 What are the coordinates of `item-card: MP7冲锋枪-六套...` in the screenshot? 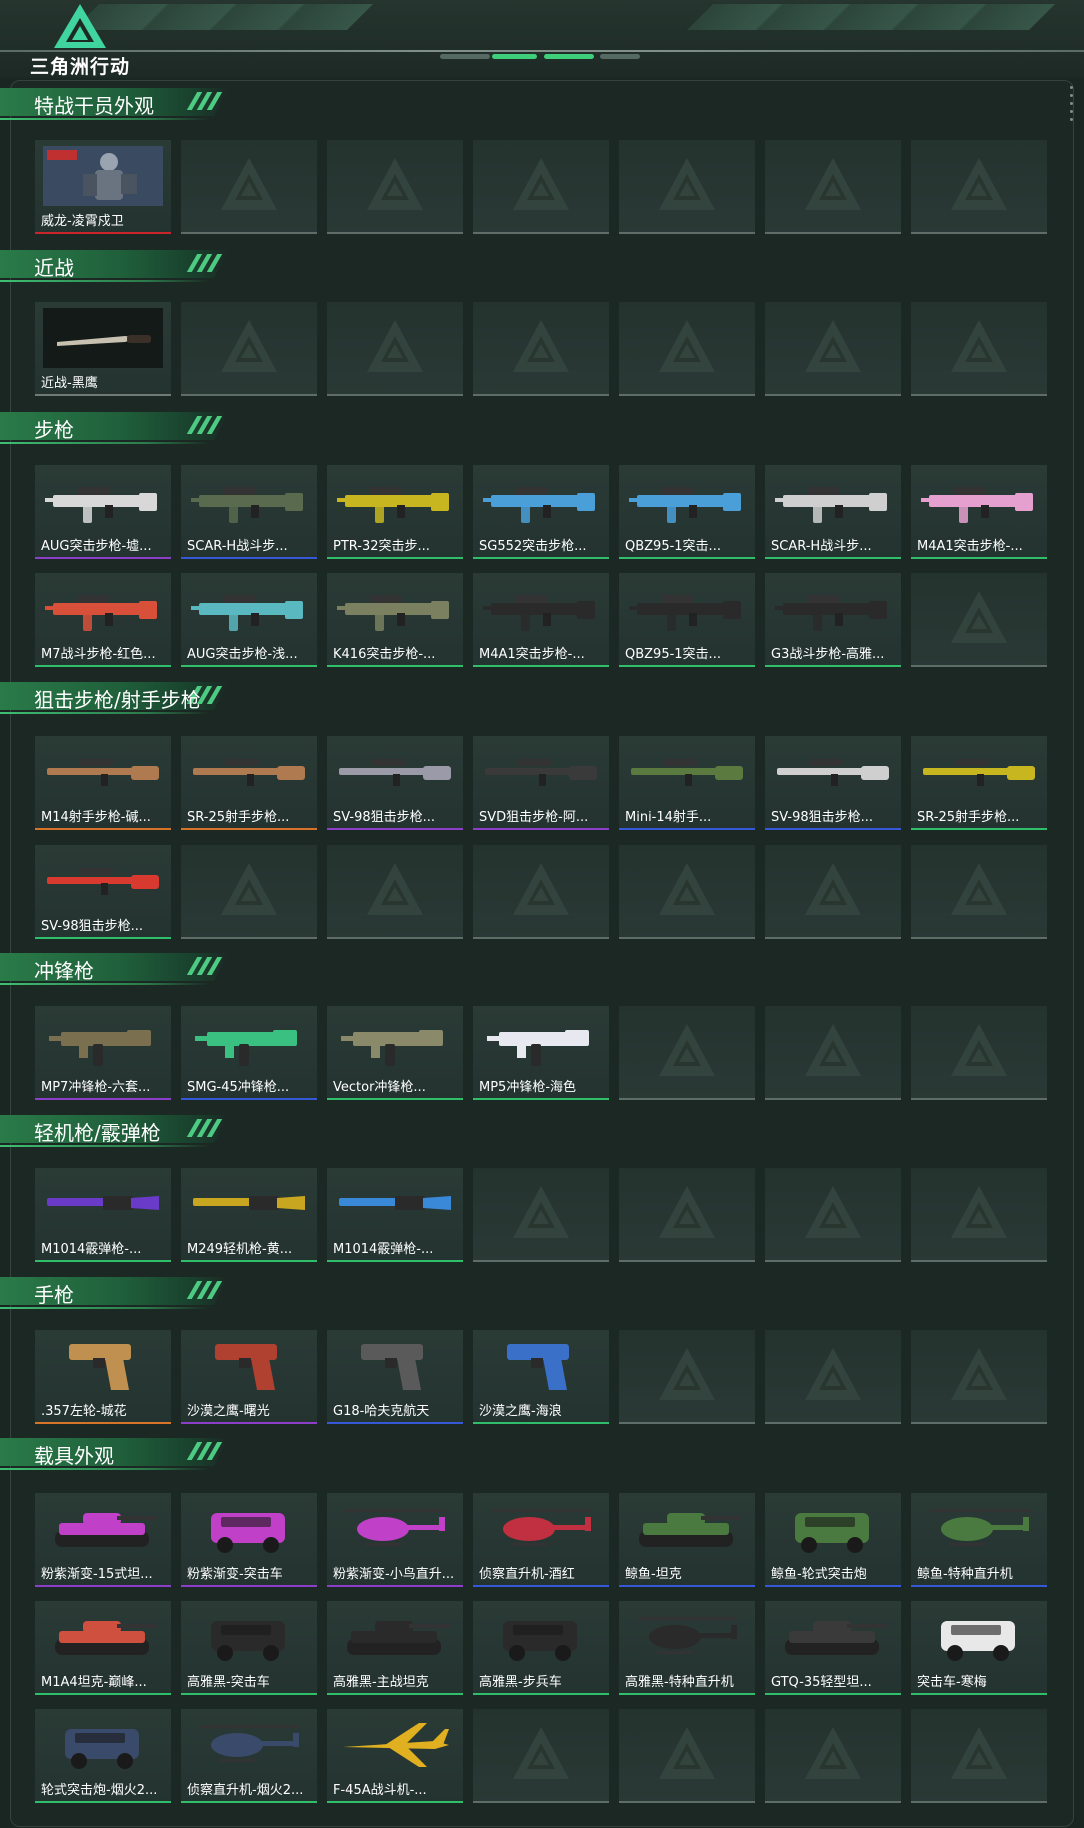 It's located at (103, 1053).